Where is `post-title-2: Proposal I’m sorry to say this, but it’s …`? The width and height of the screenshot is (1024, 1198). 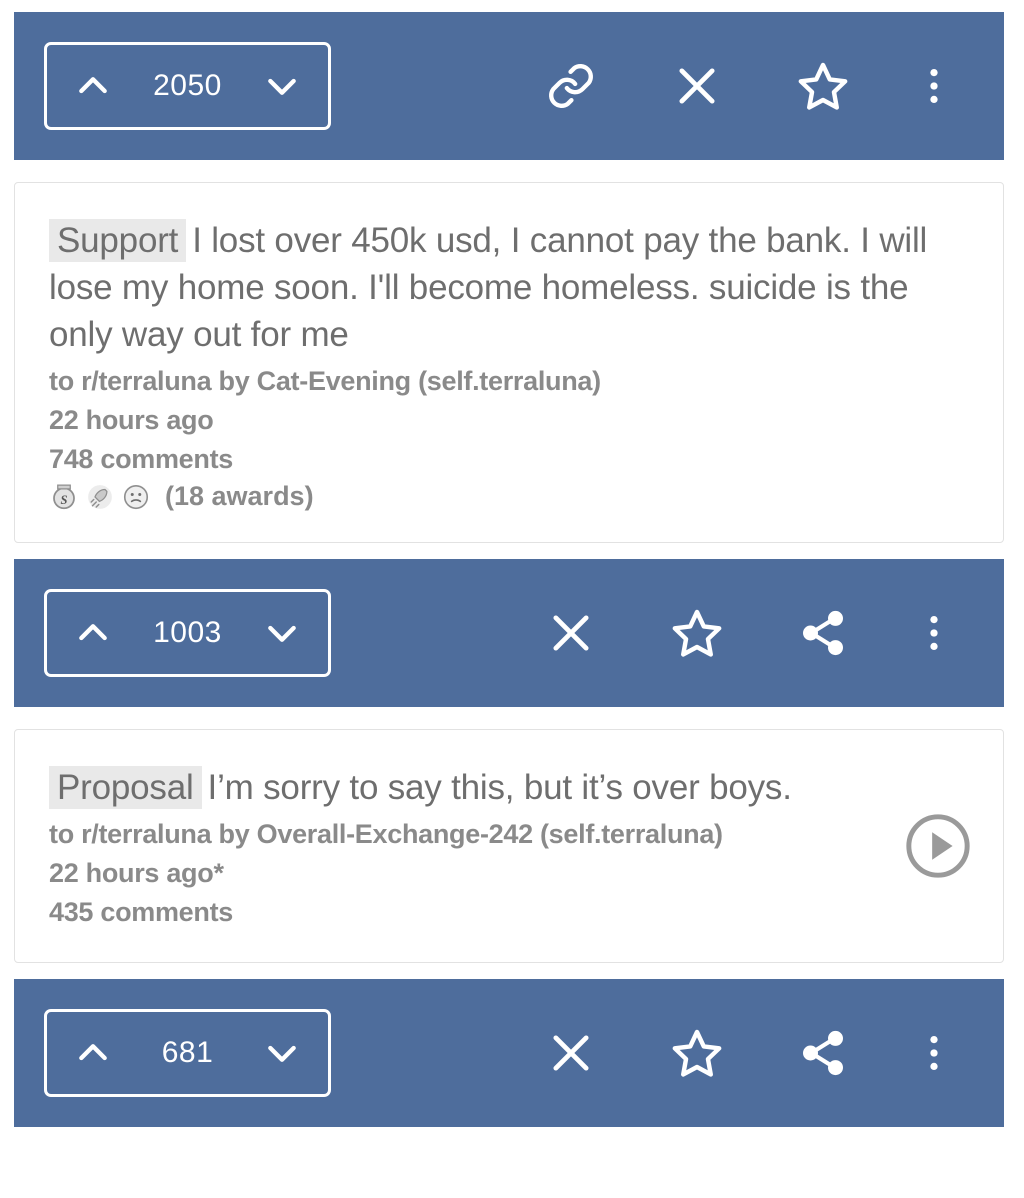
post-title-2: Proposal I’m sorry to say this, but it’s … is located at coordinates (509, 787).